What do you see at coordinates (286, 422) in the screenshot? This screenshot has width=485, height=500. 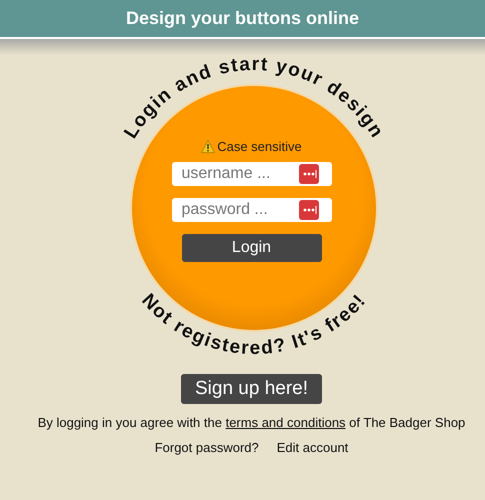 I see `terms-link: terms and conditions` at bounding box center [286, 422].